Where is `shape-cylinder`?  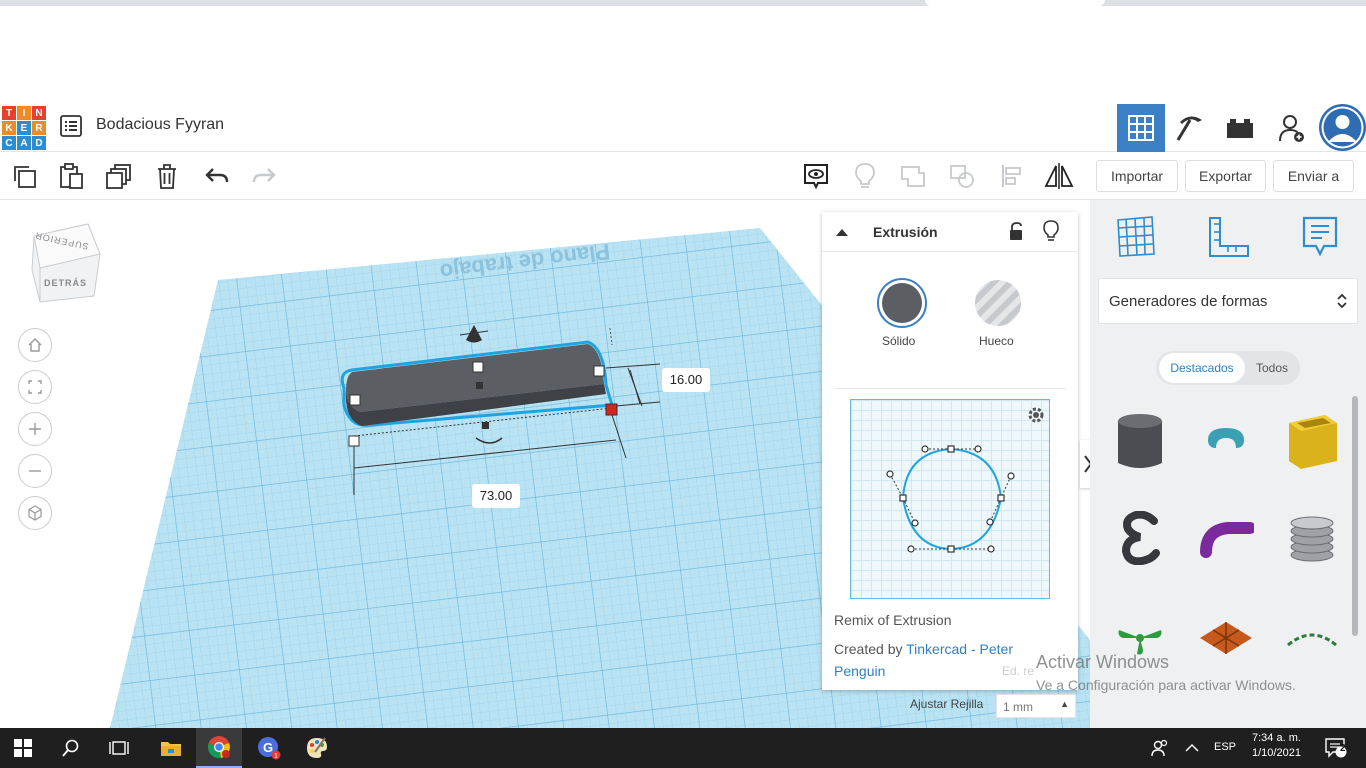 shape-cylinder is located at coordinates (1140, 442).